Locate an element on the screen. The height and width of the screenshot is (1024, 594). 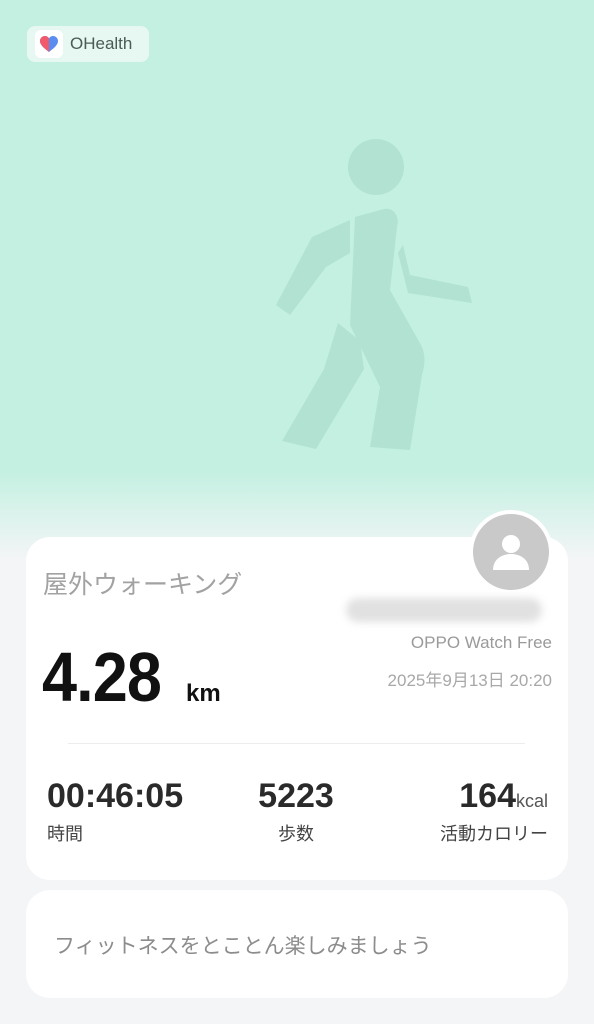
stat-duration: 00:46:05 時間 is located at coordinates (115, 811).